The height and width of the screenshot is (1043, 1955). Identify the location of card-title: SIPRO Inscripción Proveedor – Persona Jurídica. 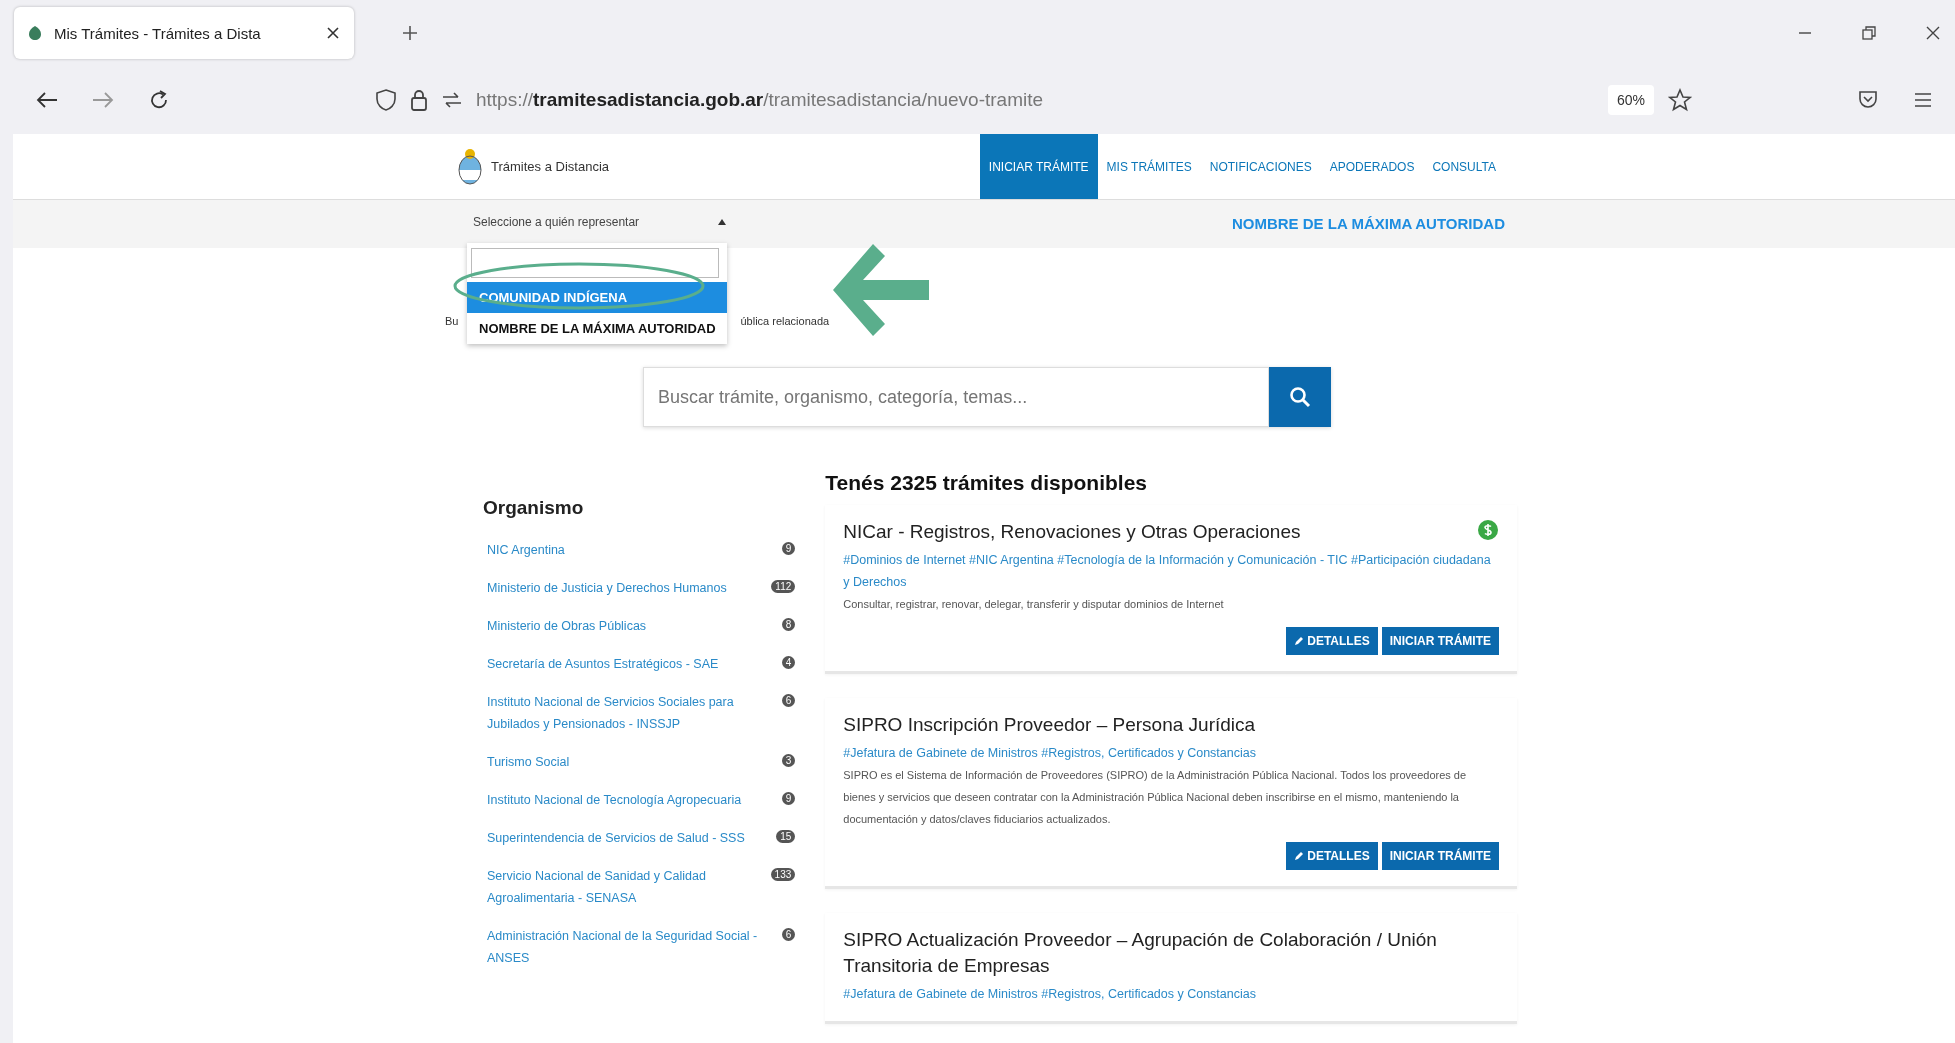
(1049, 725).